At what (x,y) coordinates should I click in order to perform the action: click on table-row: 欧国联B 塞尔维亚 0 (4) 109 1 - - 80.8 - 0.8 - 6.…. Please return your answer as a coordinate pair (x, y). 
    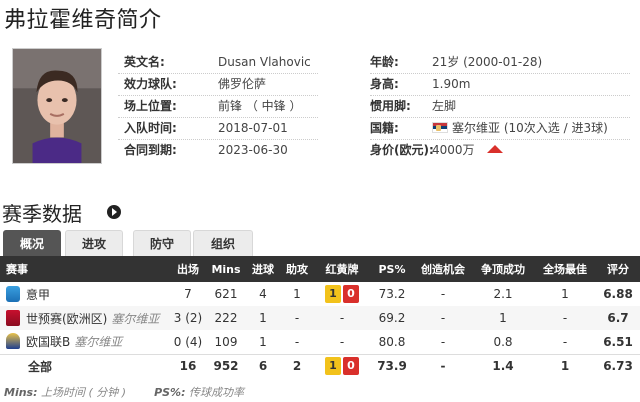
    Looking at the image, I should click on (320, 342).